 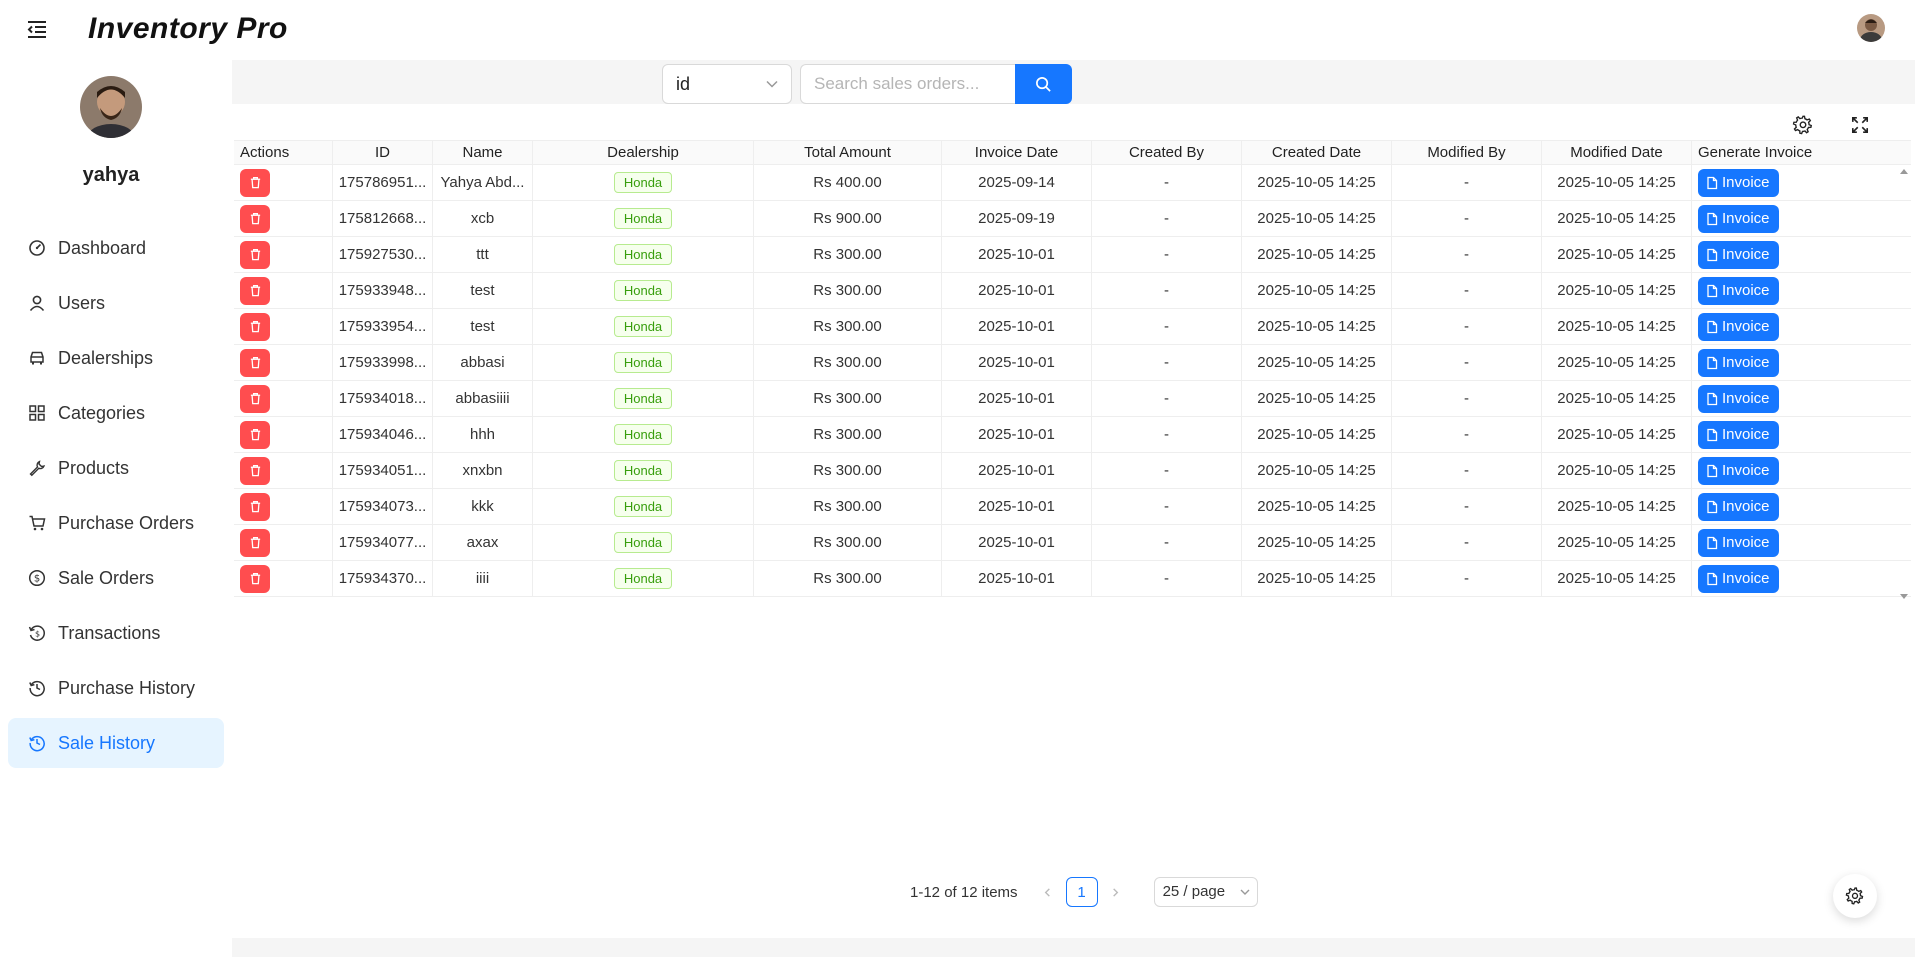 I want to click on modified-by-cell: -, so click(x=1467, y=434).